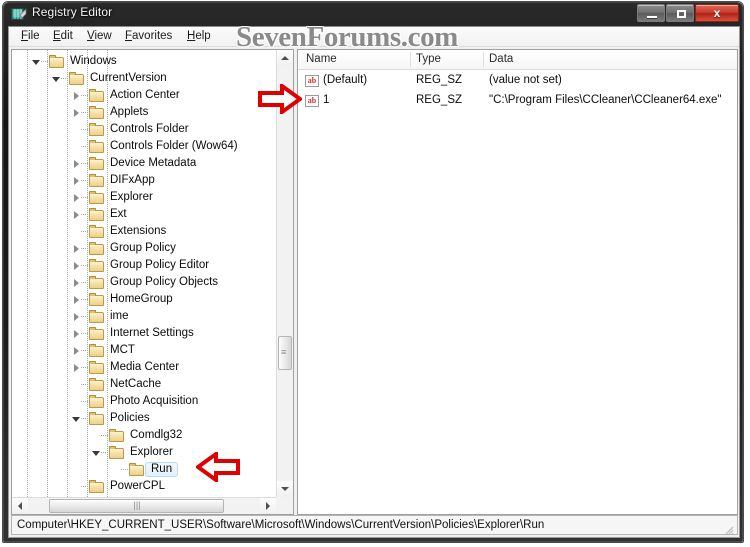 The image size is (750, 547). I want to click on tree-item-netcache: NetCache, so click(144, 384).